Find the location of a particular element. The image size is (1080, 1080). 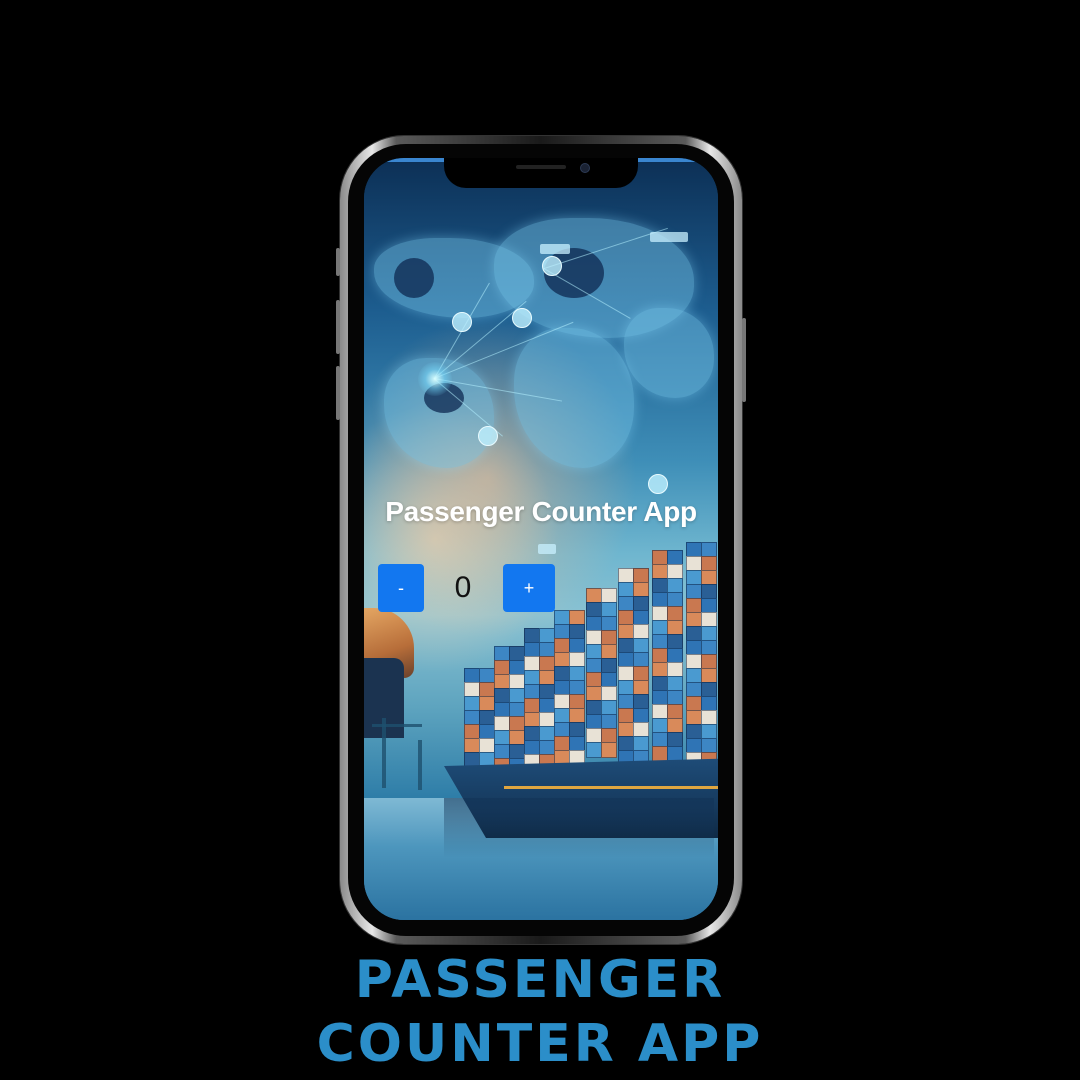

ship-stripe is located at coordinates (611, 787).